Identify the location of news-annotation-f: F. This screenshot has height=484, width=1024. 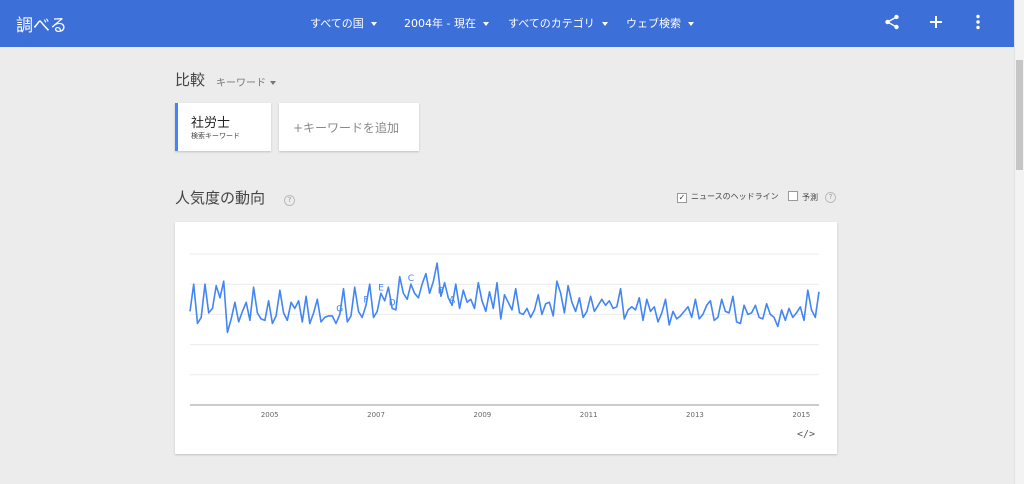
(365, 300).